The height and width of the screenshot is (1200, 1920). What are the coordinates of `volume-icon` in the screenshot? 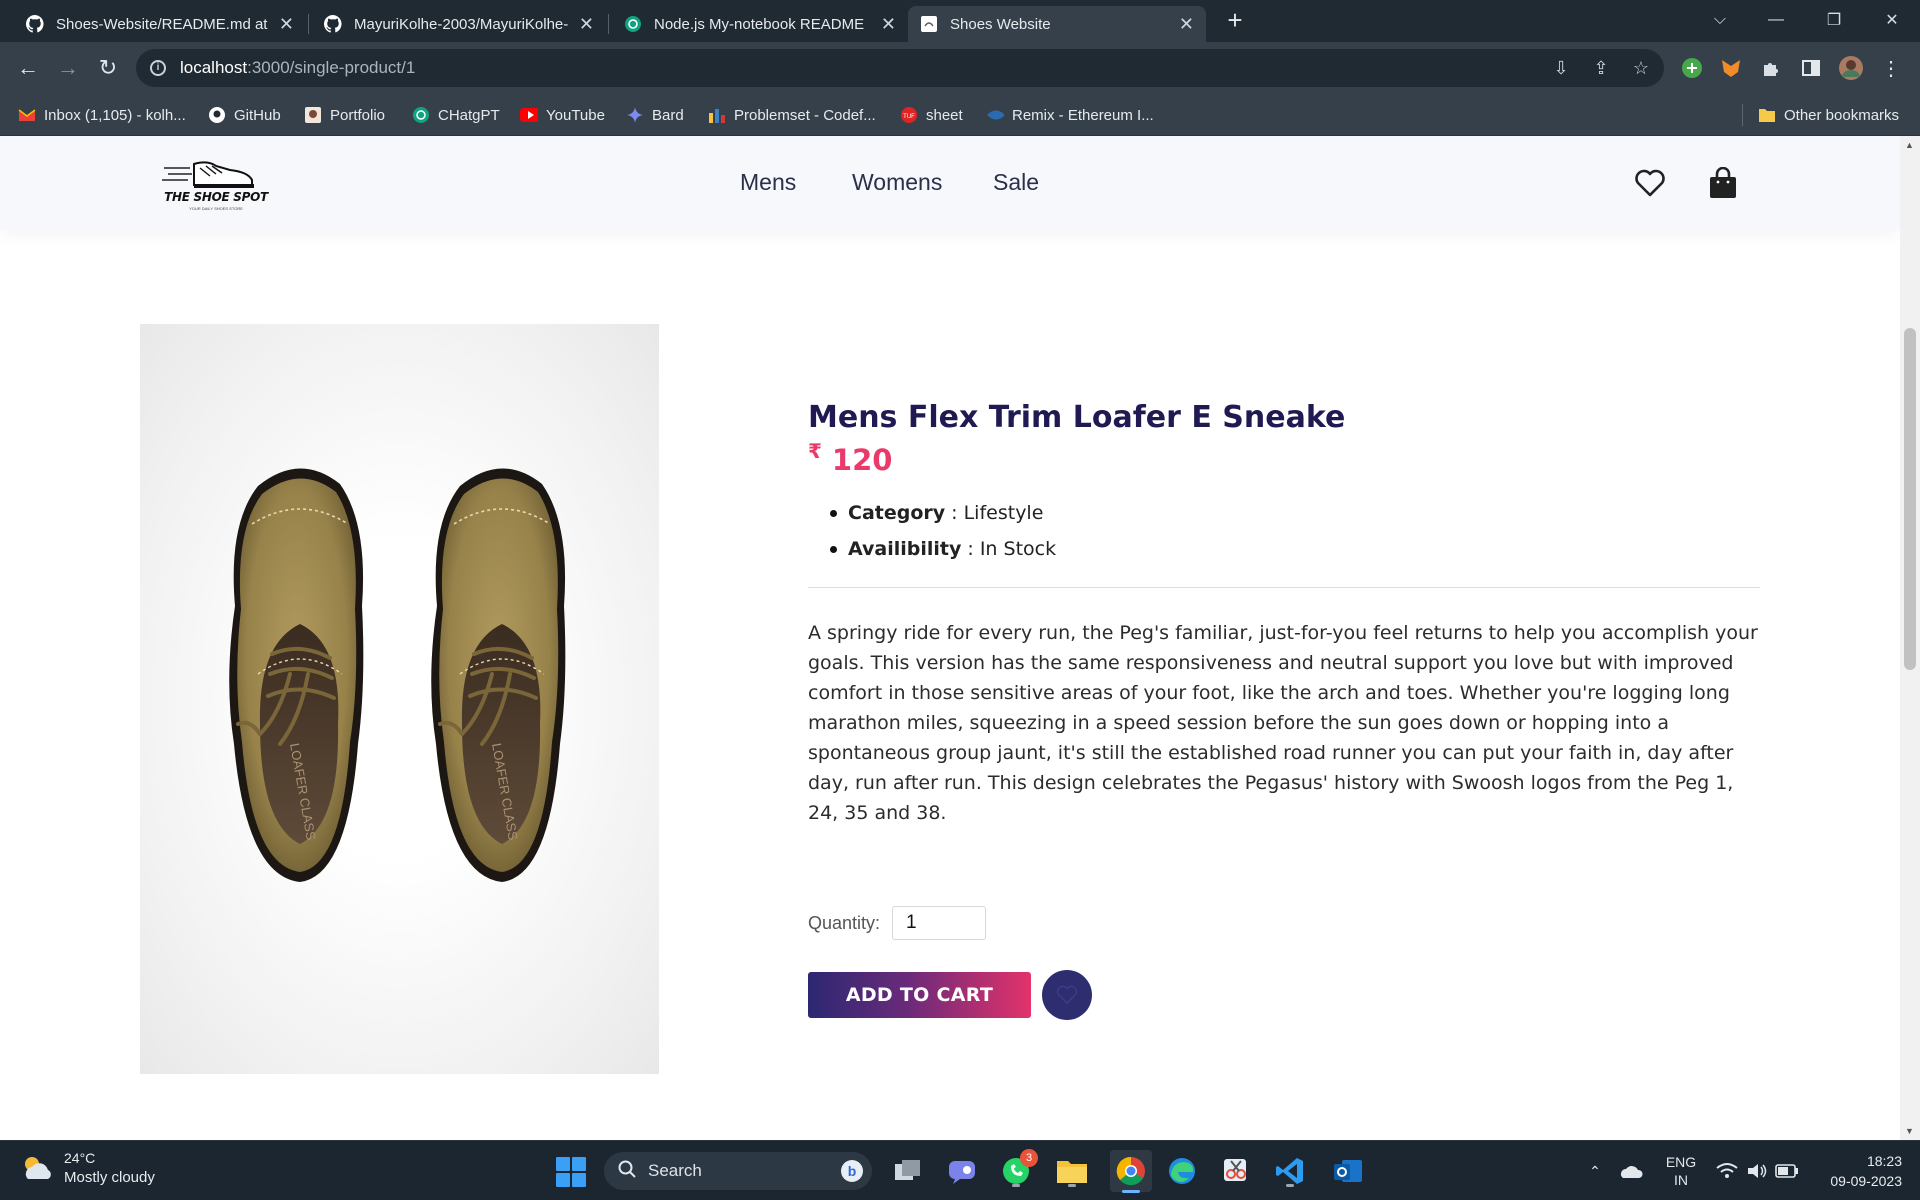 It's located at (1757, 1170).